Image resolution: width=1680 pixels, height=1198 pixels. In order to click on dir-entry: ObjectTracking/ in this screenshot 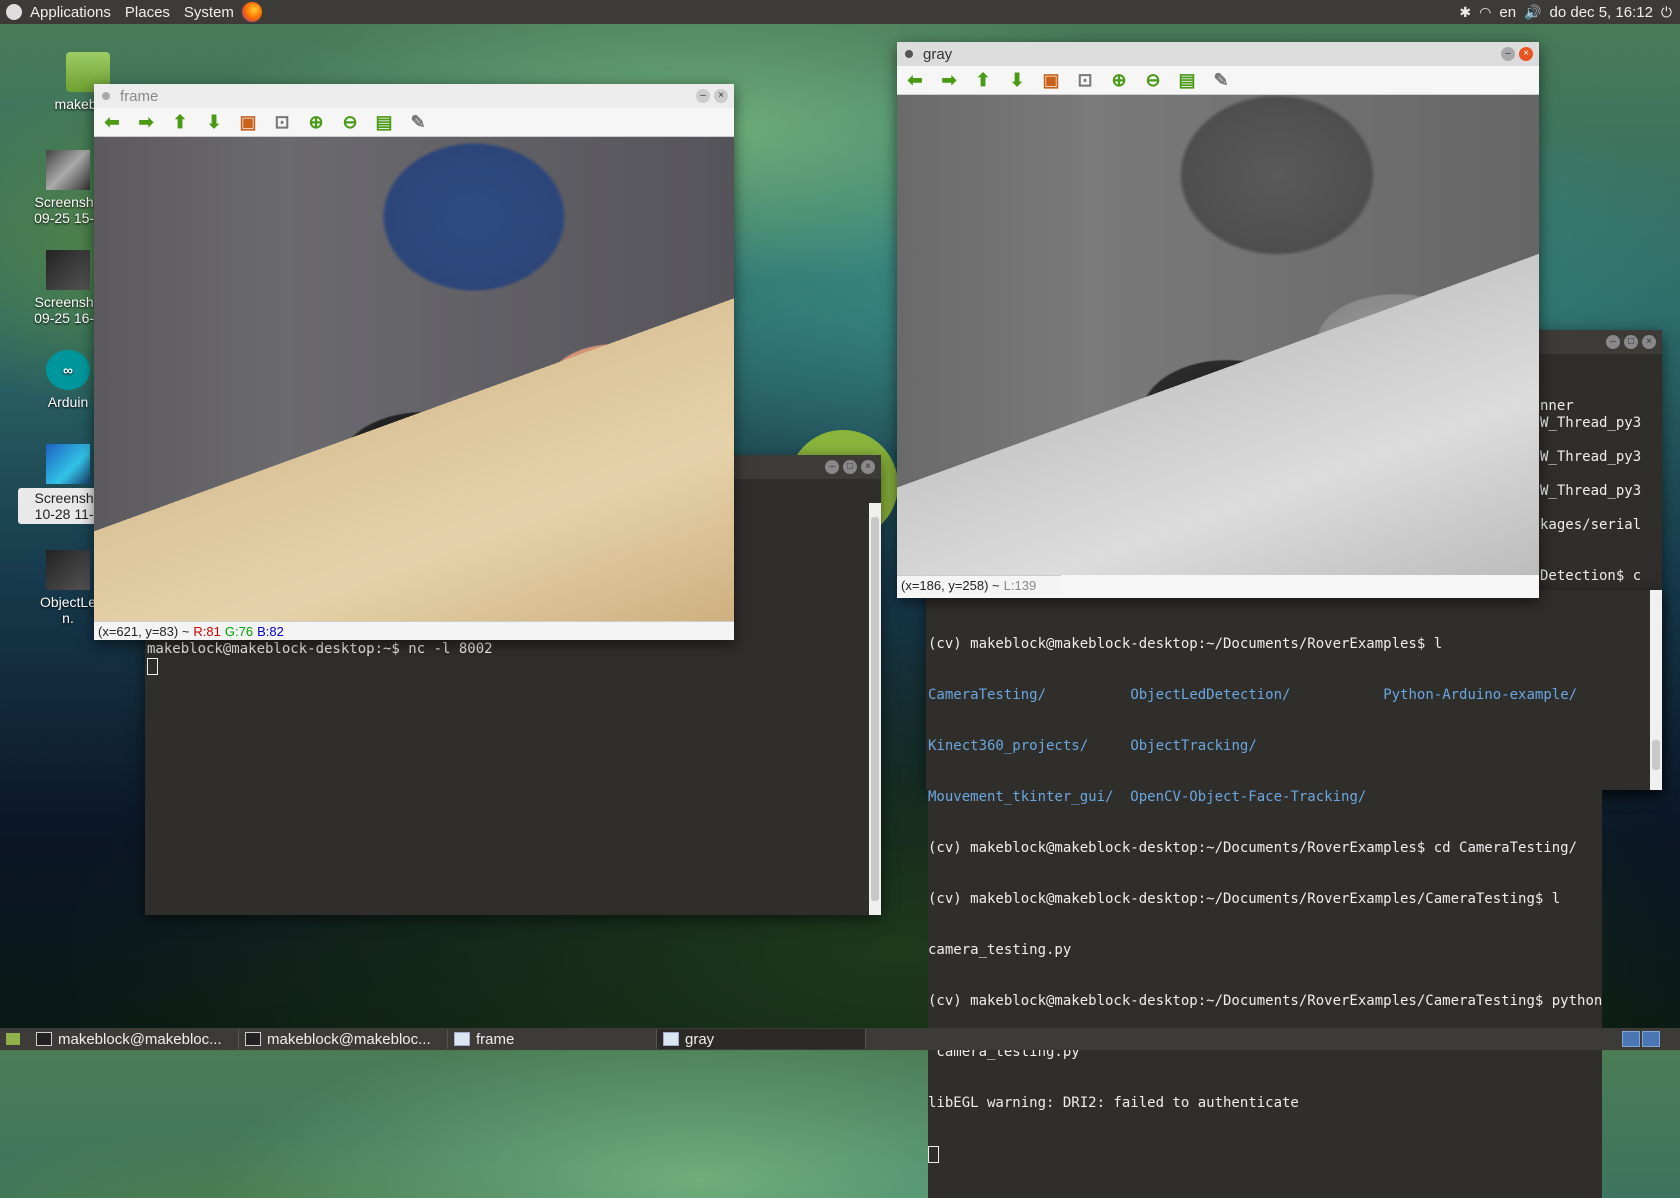, I will do `click(1193, 746)`.